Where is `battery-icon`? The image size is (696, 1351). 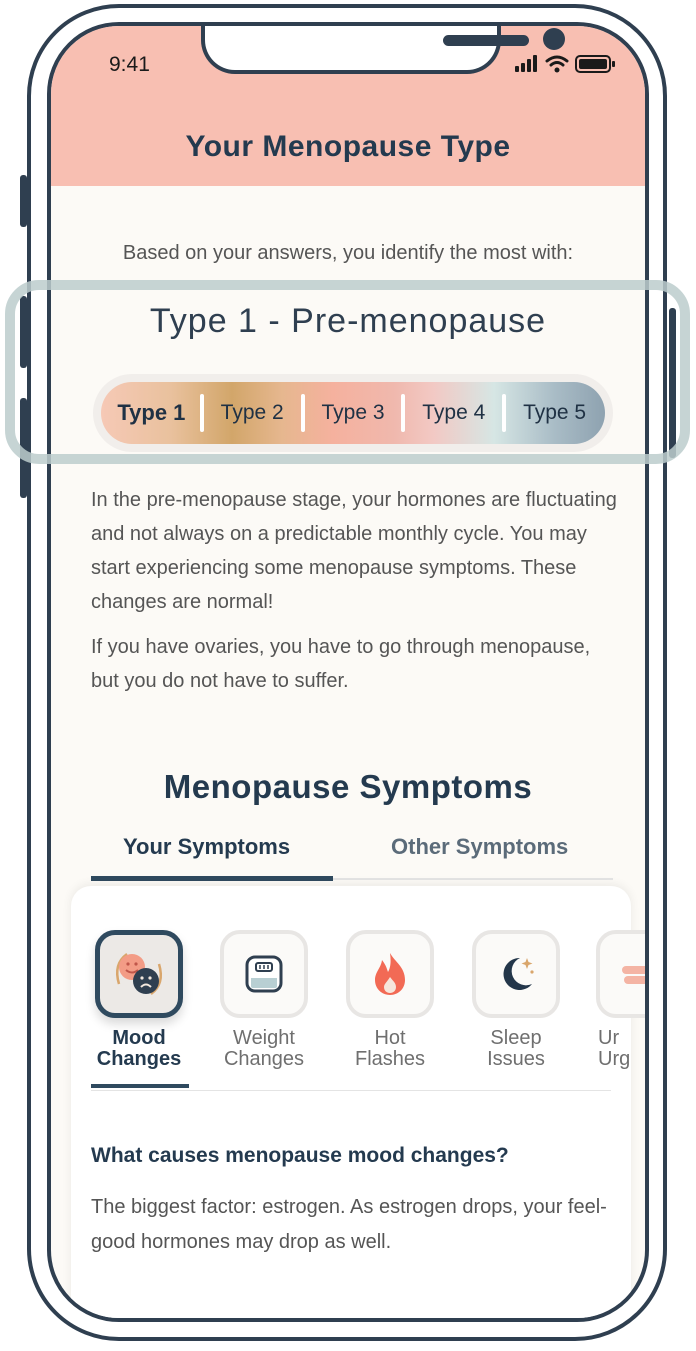
battery-icon is located at coordinates (595, 64).